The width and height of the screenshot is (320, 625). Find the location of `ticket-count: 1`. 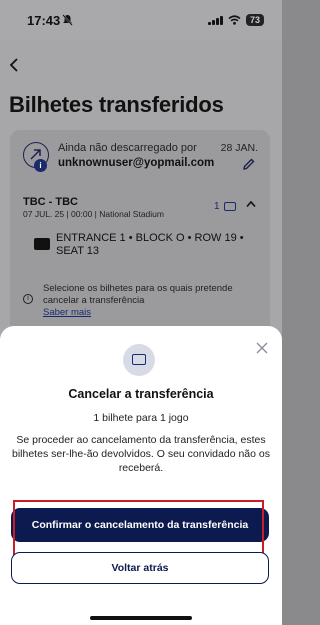

ticket-count: 1 is located at coordinates (217, 206).